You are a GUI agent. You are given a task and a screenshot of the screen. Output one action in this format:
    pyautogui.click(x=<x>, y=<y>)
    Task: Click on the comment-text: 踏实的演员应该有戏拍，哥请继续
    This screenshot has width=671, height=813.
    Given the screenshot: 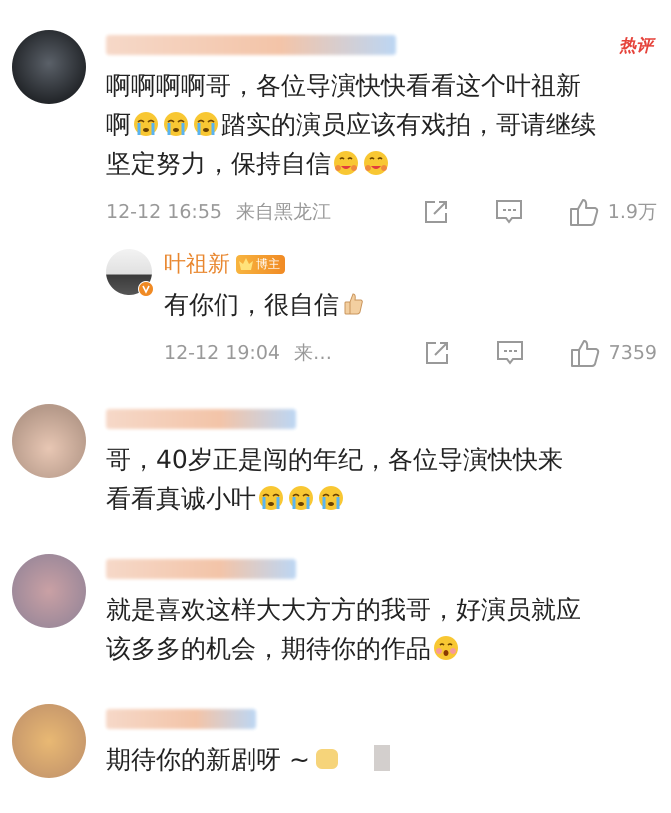 What is the action you would take?
    pyautogui.click(x=408, y=124)
    